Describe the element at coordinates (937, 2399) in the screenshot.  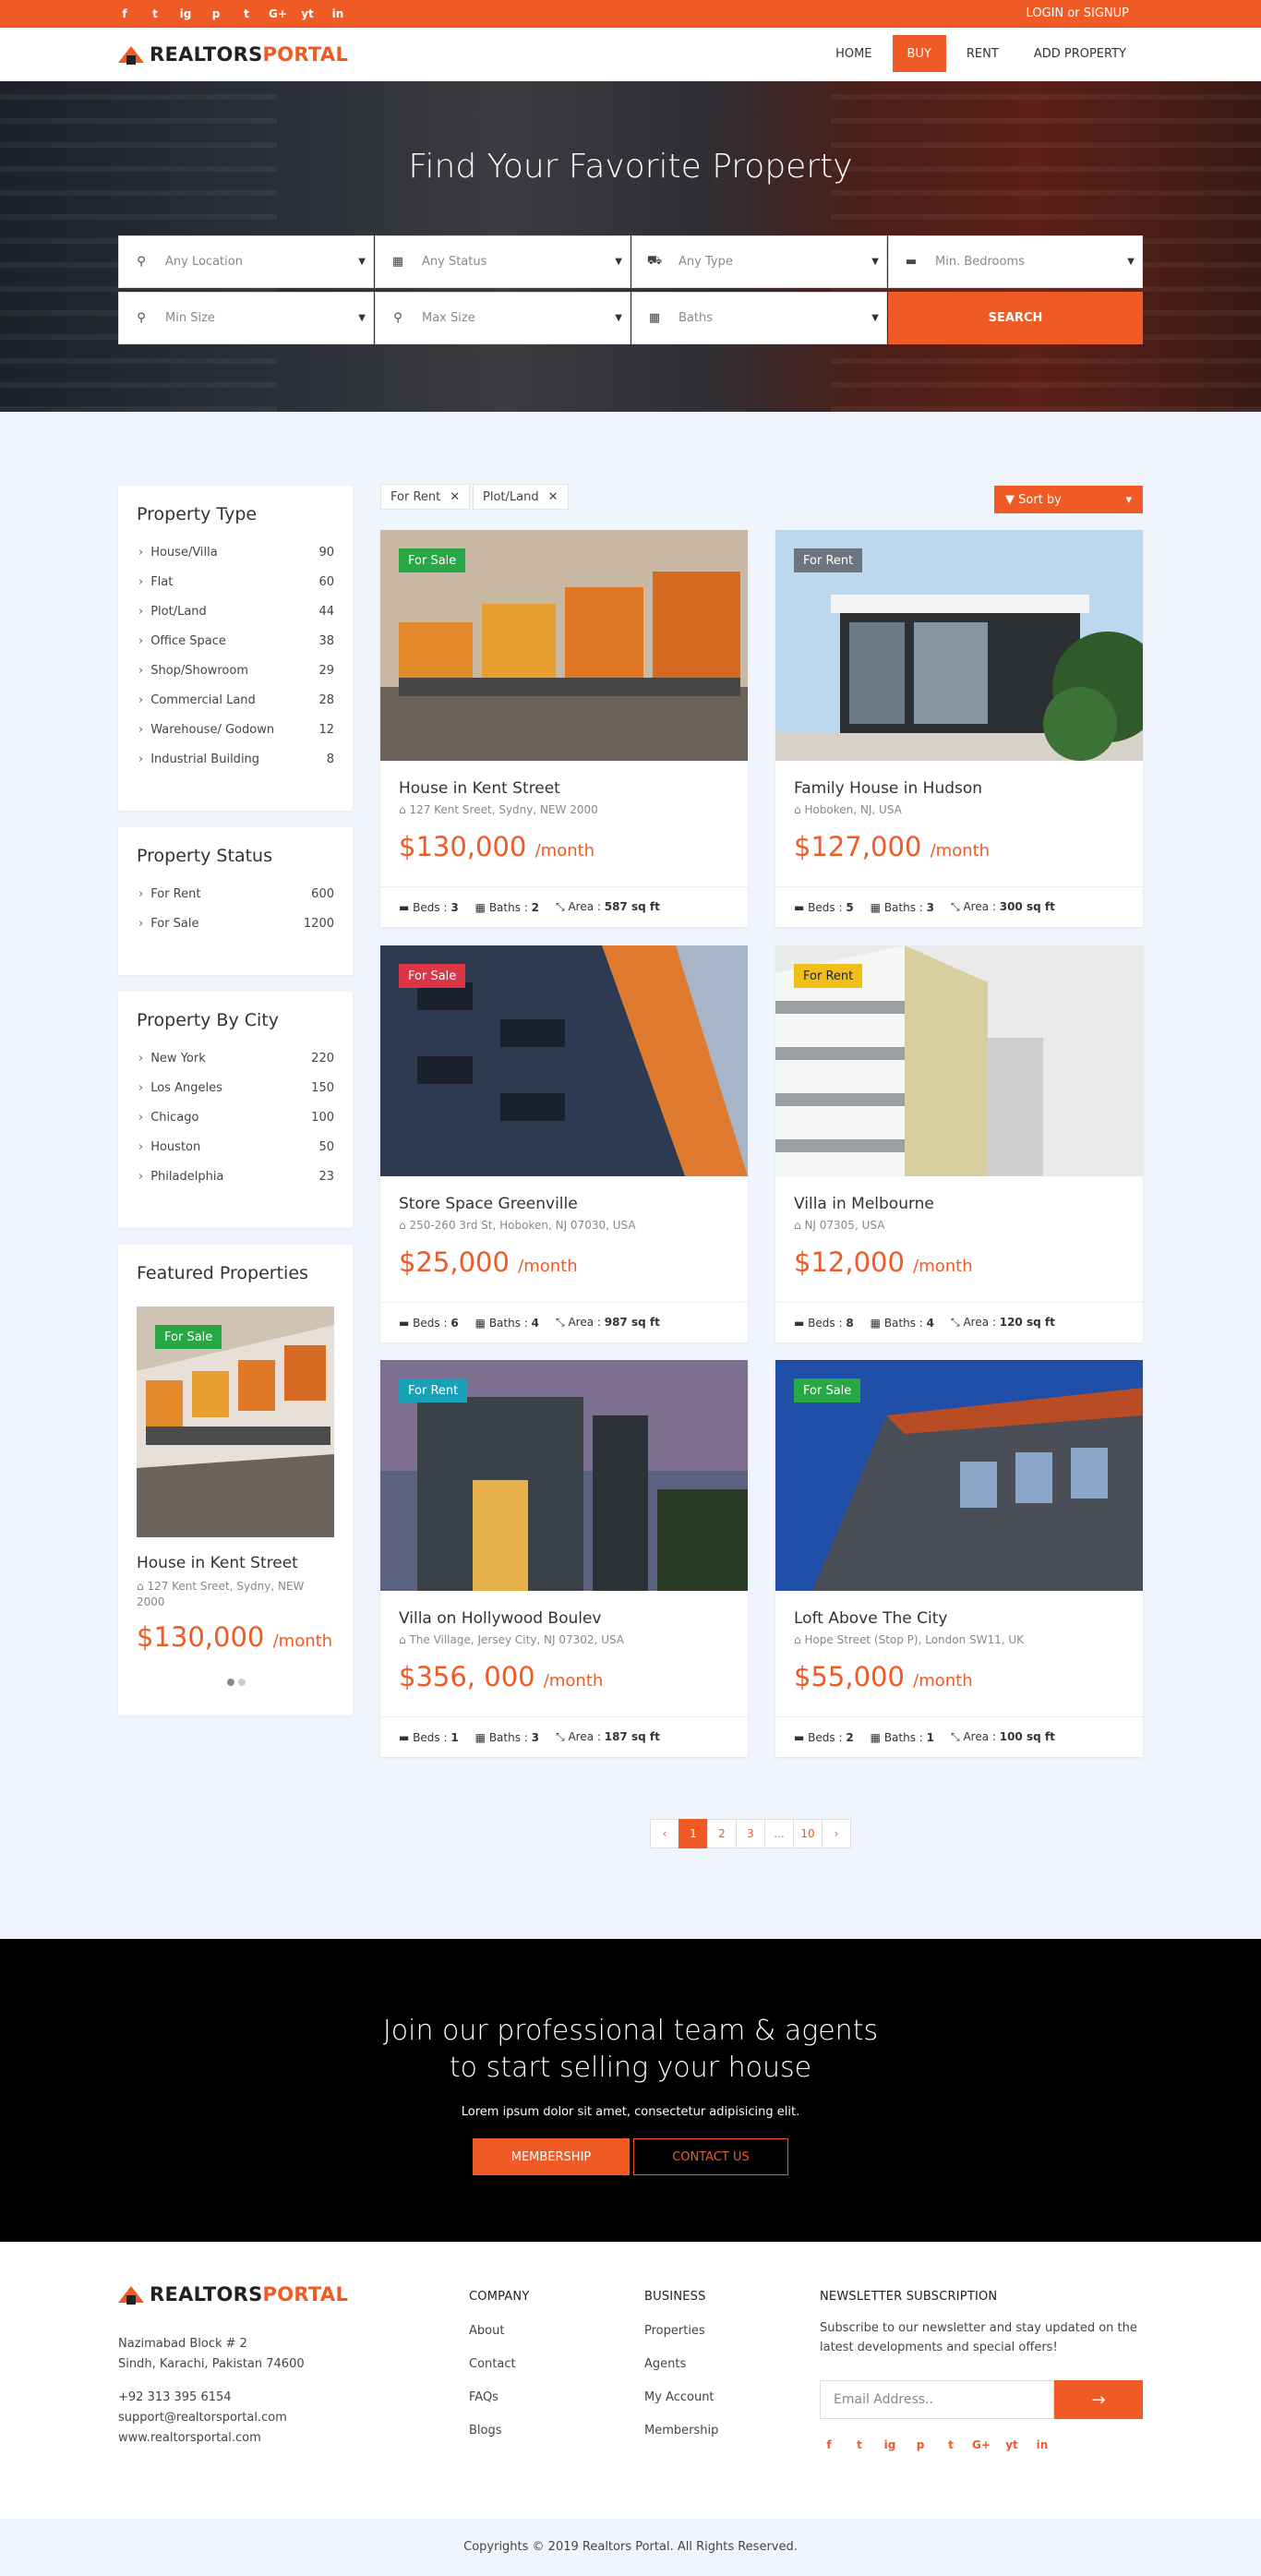
I see `newsletter-email-input: Email Address..` at that location.